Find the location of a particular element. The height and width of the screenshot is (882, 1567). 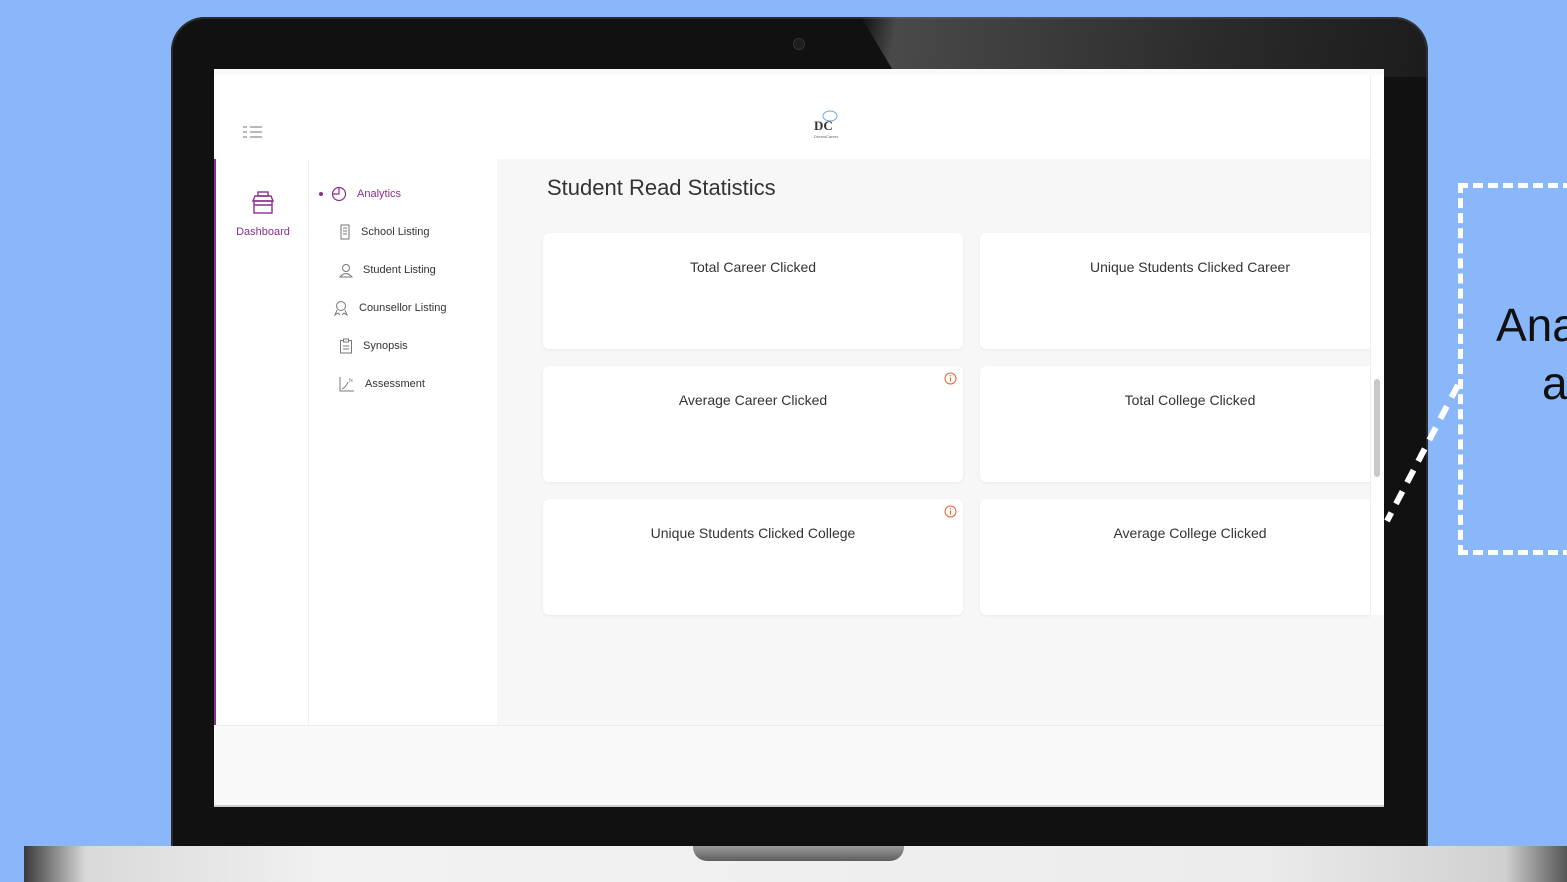

submenu-item-counsellor-listing: Counsellor Listing is located at coordinates (377, 308).